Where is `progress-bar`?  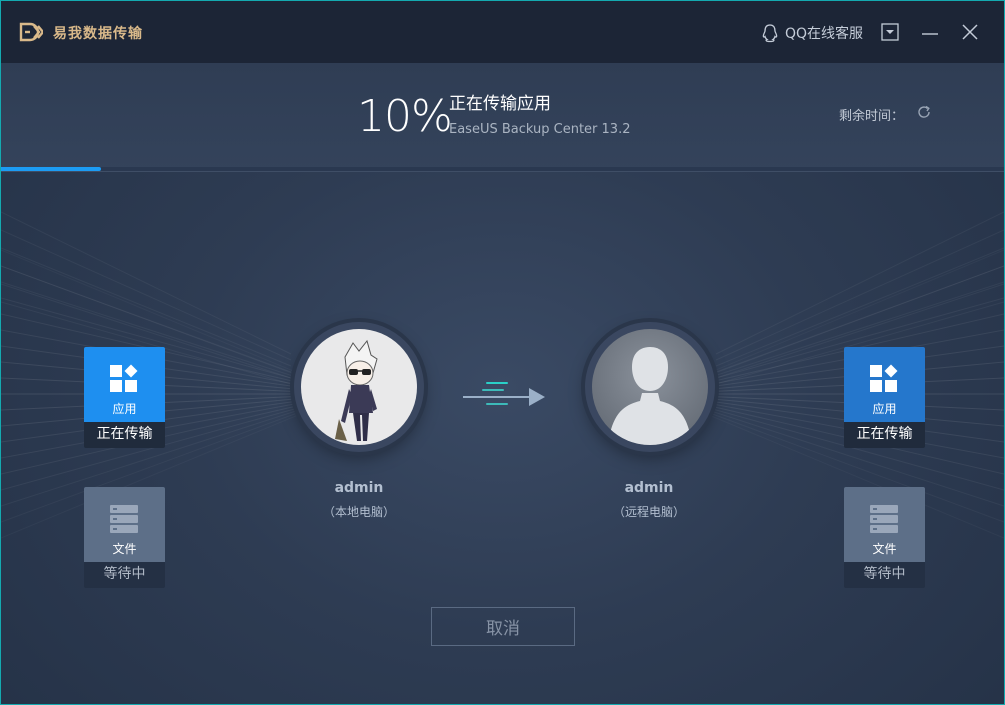 progress-bar is located at coordinates (502, 169).